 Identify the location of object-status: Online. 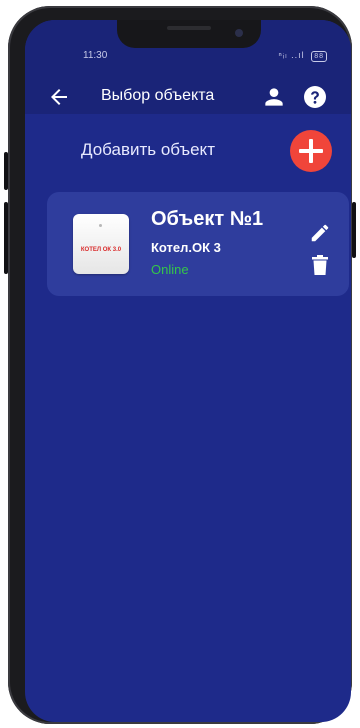
(170, 269).